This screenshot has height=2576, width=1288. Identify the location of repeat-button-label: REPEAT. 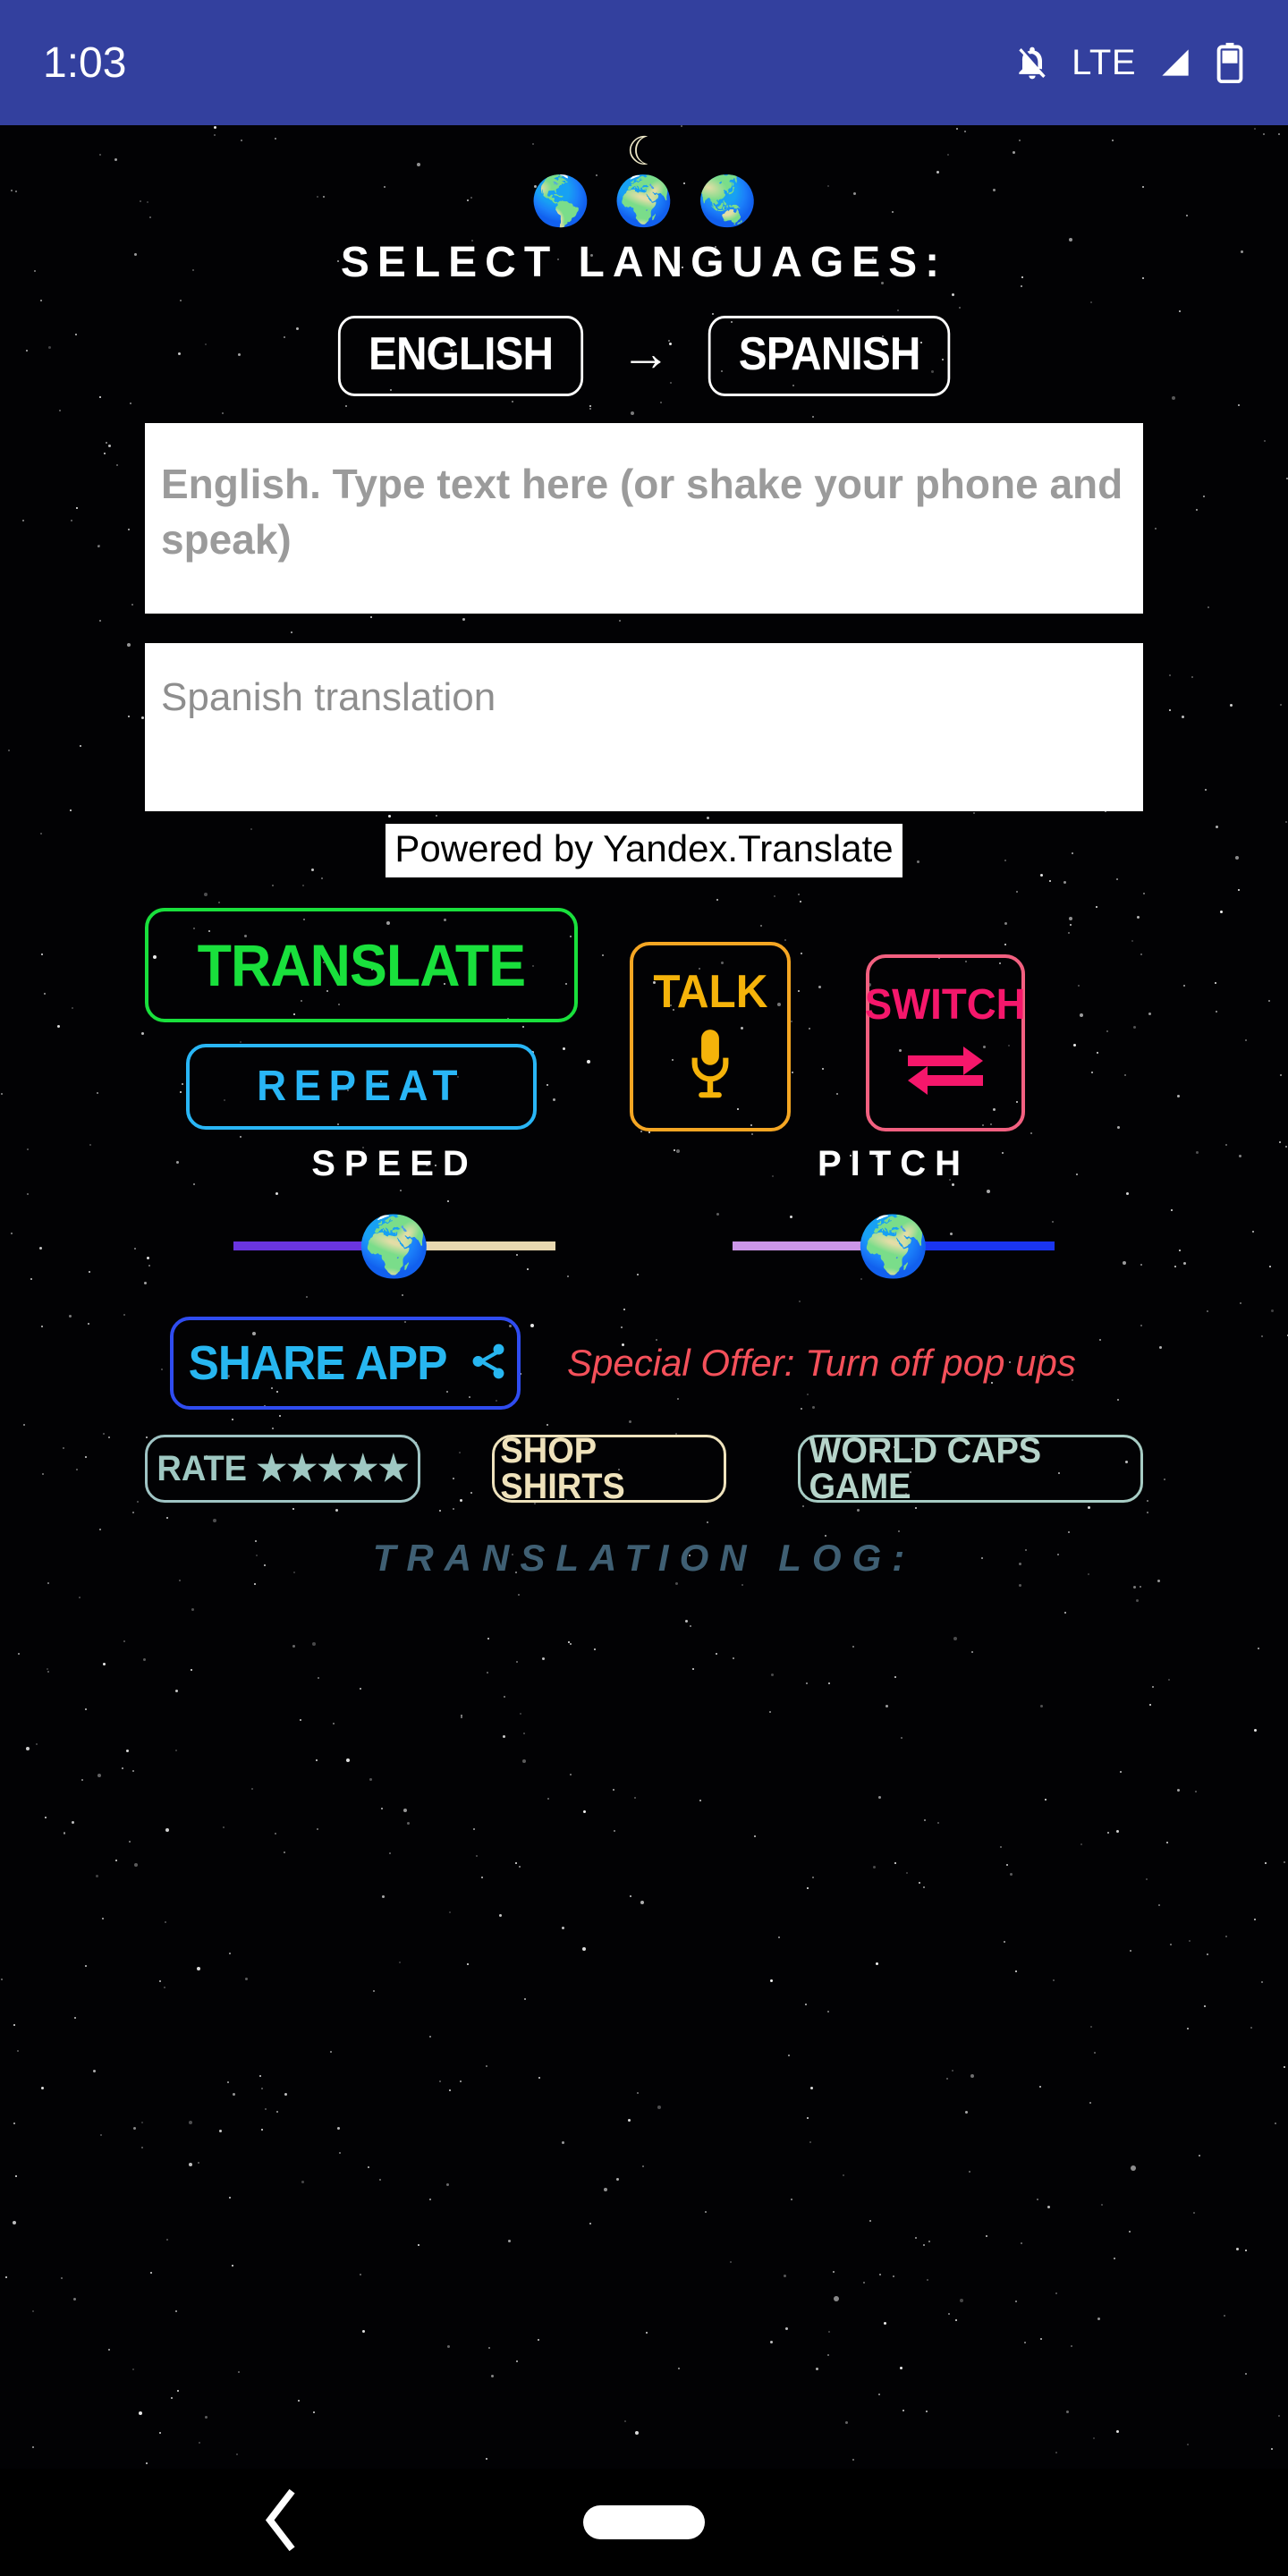
(361, 1086).